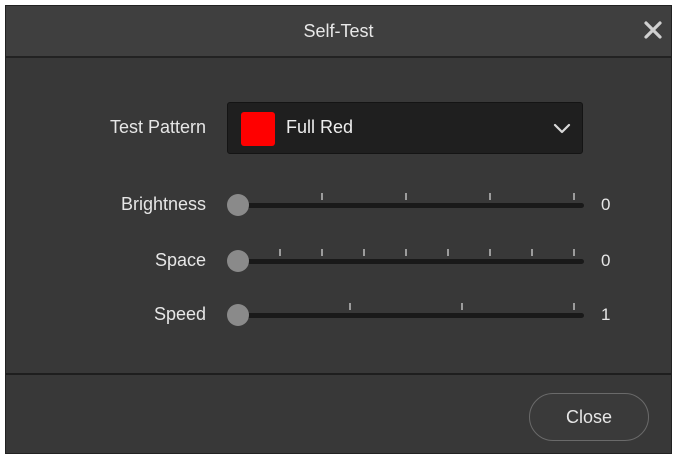 This screenshot has width=677, height=459. What do you see at coordinates (179, 314) in the screenshot?
I see `speed-label: Speed` at bounding box center [179, 314].